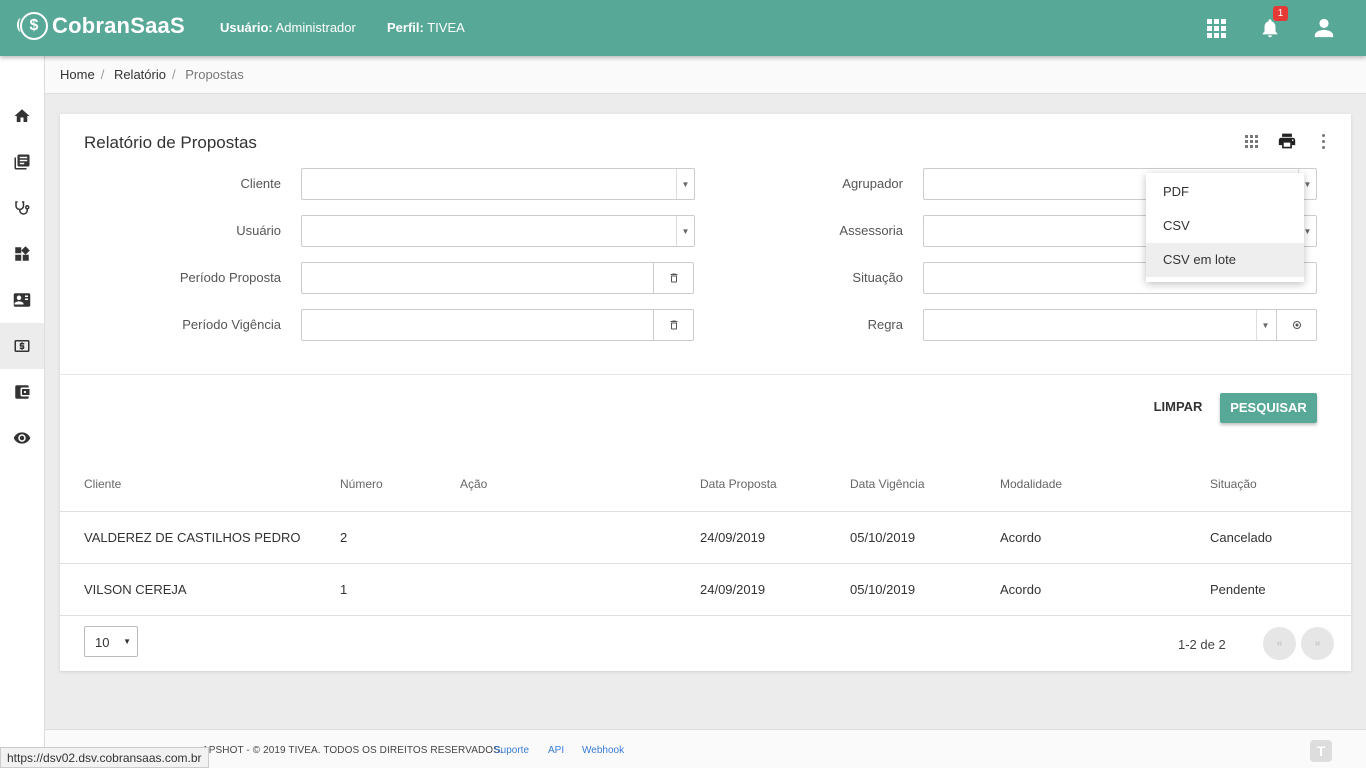 This screenshot has height=768, width=1366. I want to click on user-label: Usuário:, so click(246, 27).